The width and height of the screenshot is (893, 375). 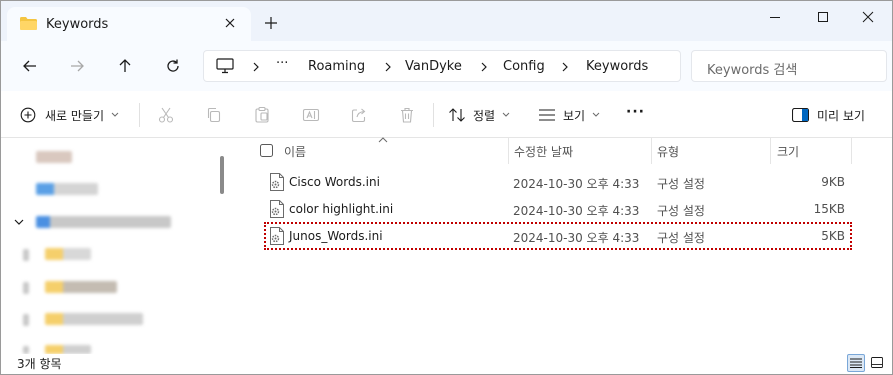 What do you see at coordinates (173, 66) in the screenshot?
I see `refresh-icon` at bounding box center [173, 66].